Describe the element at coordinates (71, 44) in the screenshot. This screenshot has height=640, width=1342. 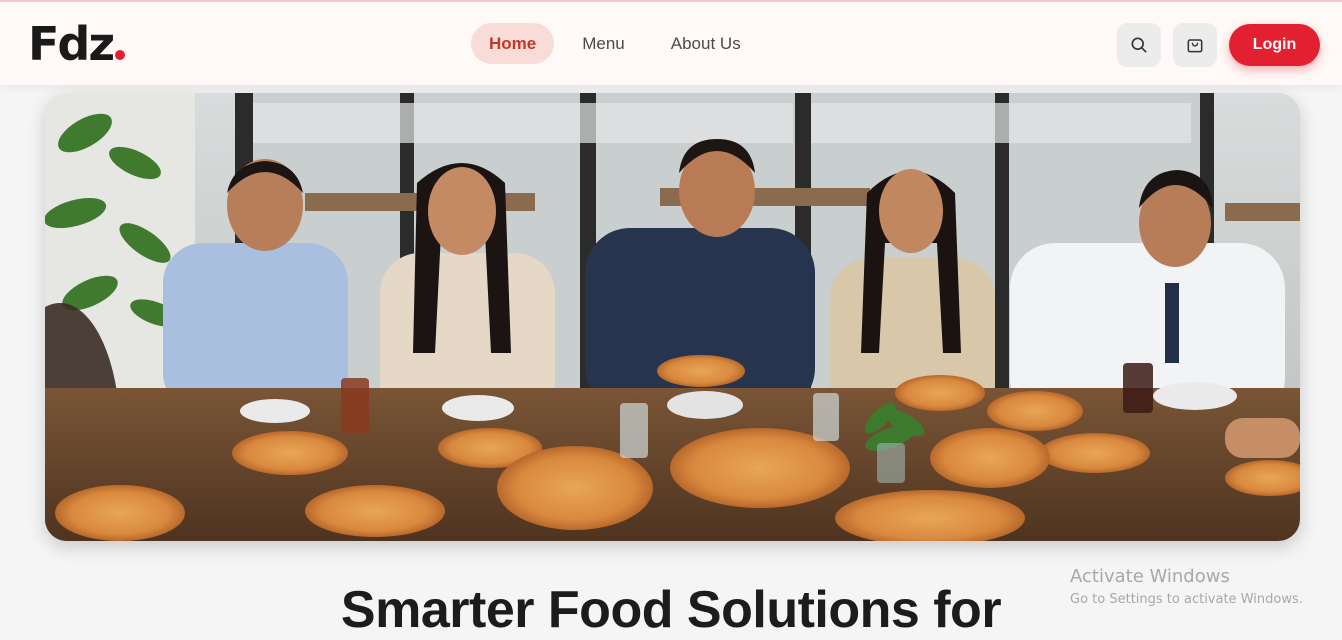
I see `logo-text: Fdz` at that location.